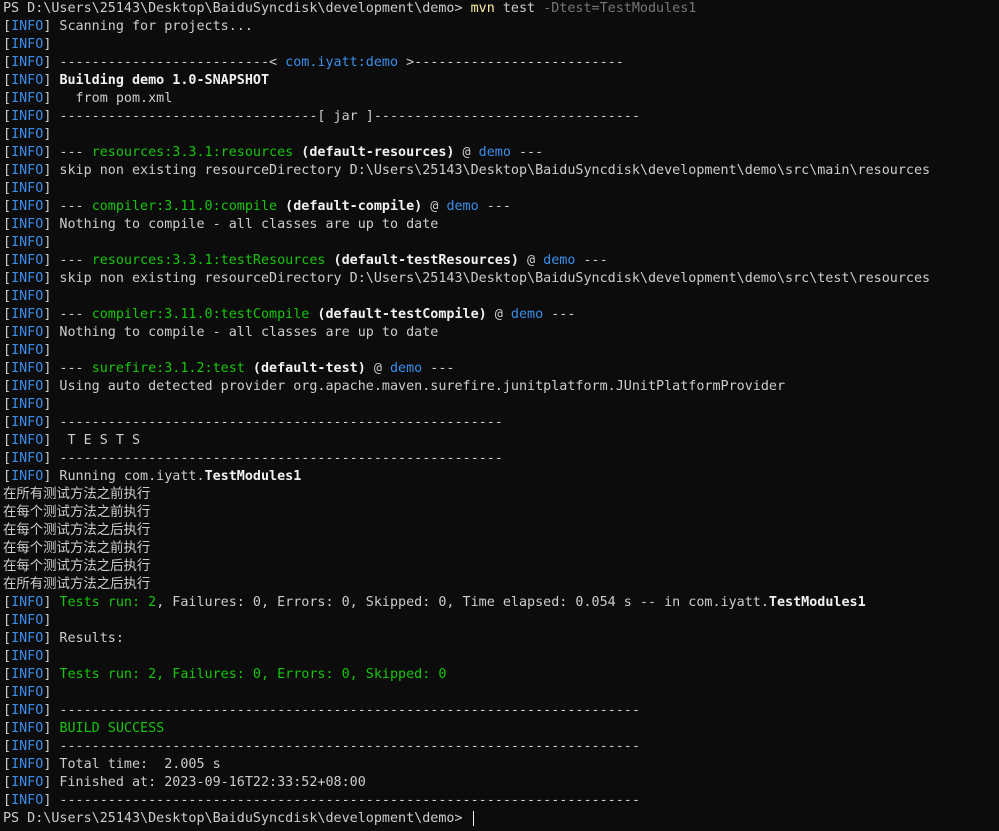 This screenshot has height=831, width=999. What do you see at coordinates (124, 476) in the screenshot?
I see `line-text: ] Running com.iyatt.` at bounding box center [124, 476].